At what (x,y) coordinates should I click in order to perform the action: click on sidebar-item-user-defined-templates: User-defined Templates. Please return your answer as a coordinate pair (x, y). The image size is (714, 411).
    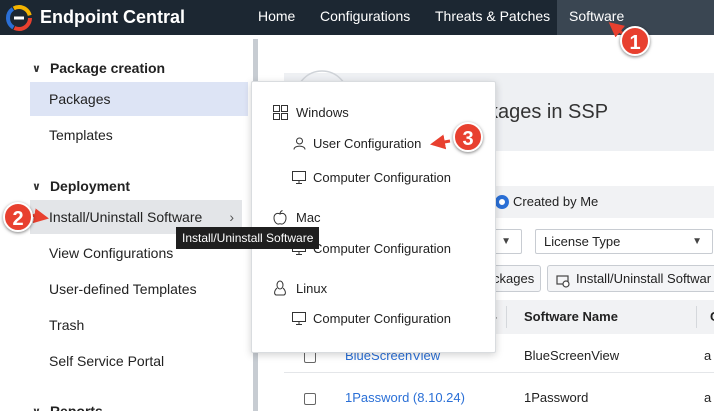
    Looking at the image, I should click on (139, 289).